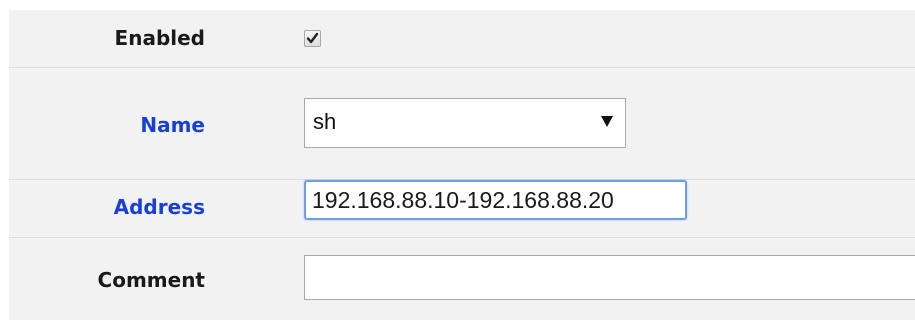  I want to click on name-select: sh, so click(465, 123).